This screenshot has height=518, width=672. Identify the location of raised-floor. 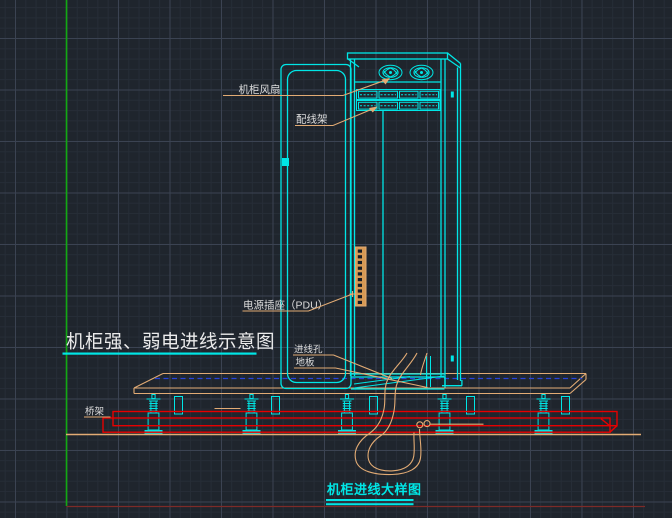
(353, 404).